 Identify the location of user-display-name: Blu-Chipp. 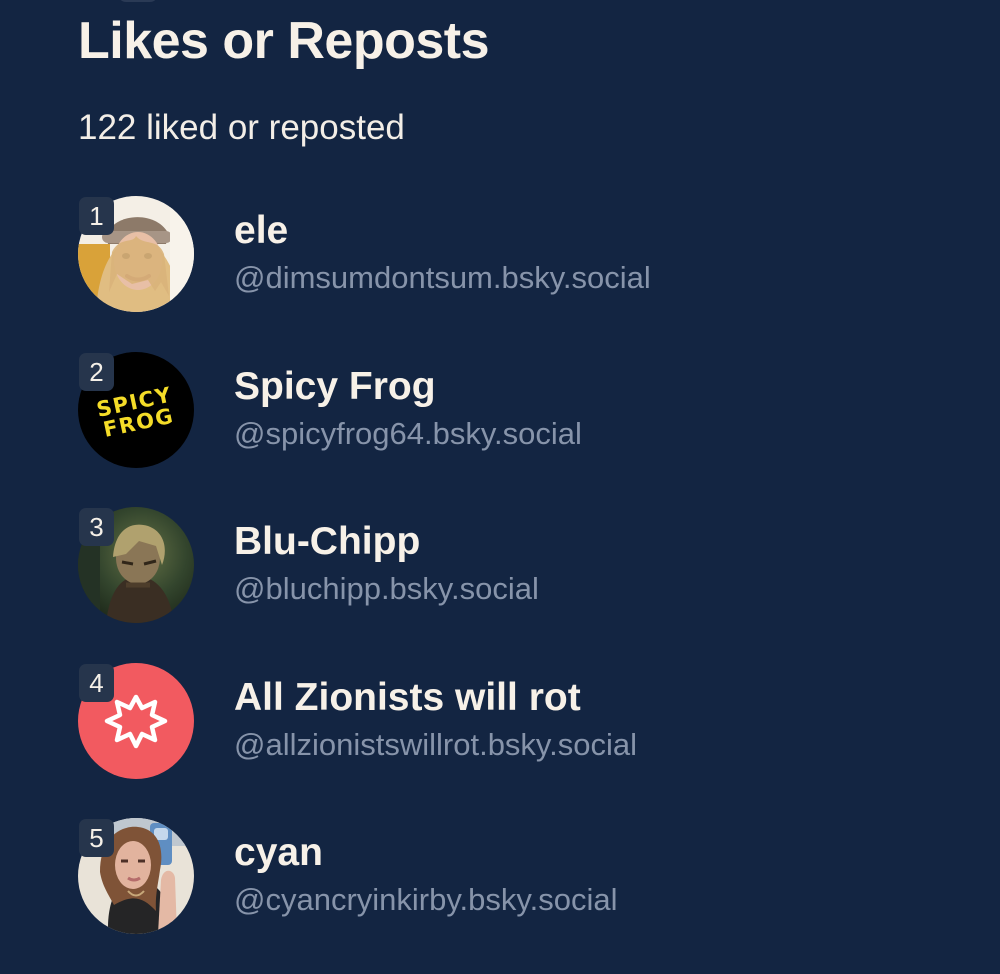
(327, 542).